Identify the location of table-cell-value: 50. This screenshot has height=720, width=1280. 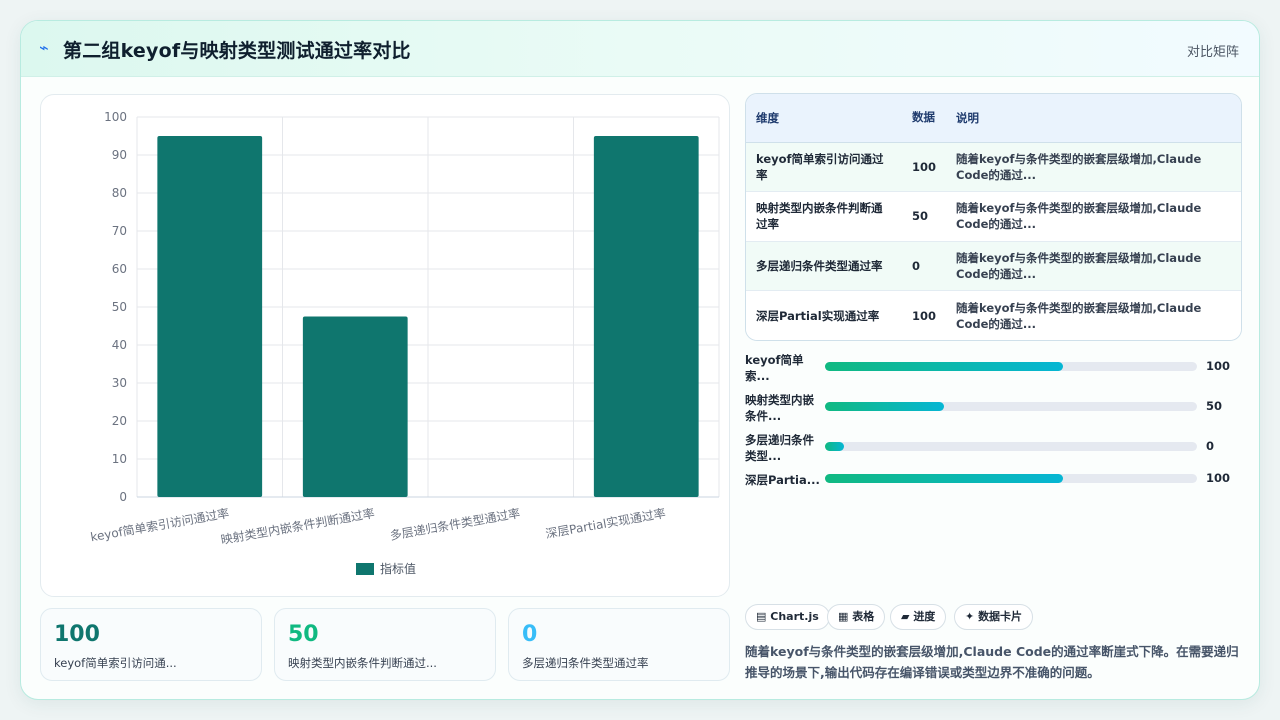
(924, 216).